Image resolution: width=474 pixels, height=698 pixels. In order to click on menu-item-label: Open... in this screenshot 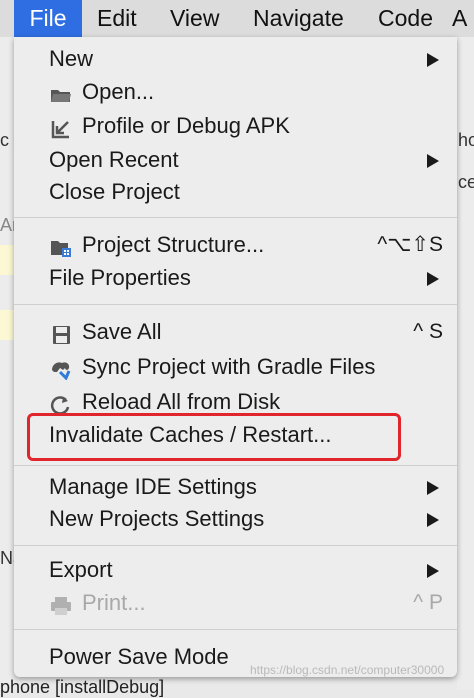, I will do `click(118, 91)`.